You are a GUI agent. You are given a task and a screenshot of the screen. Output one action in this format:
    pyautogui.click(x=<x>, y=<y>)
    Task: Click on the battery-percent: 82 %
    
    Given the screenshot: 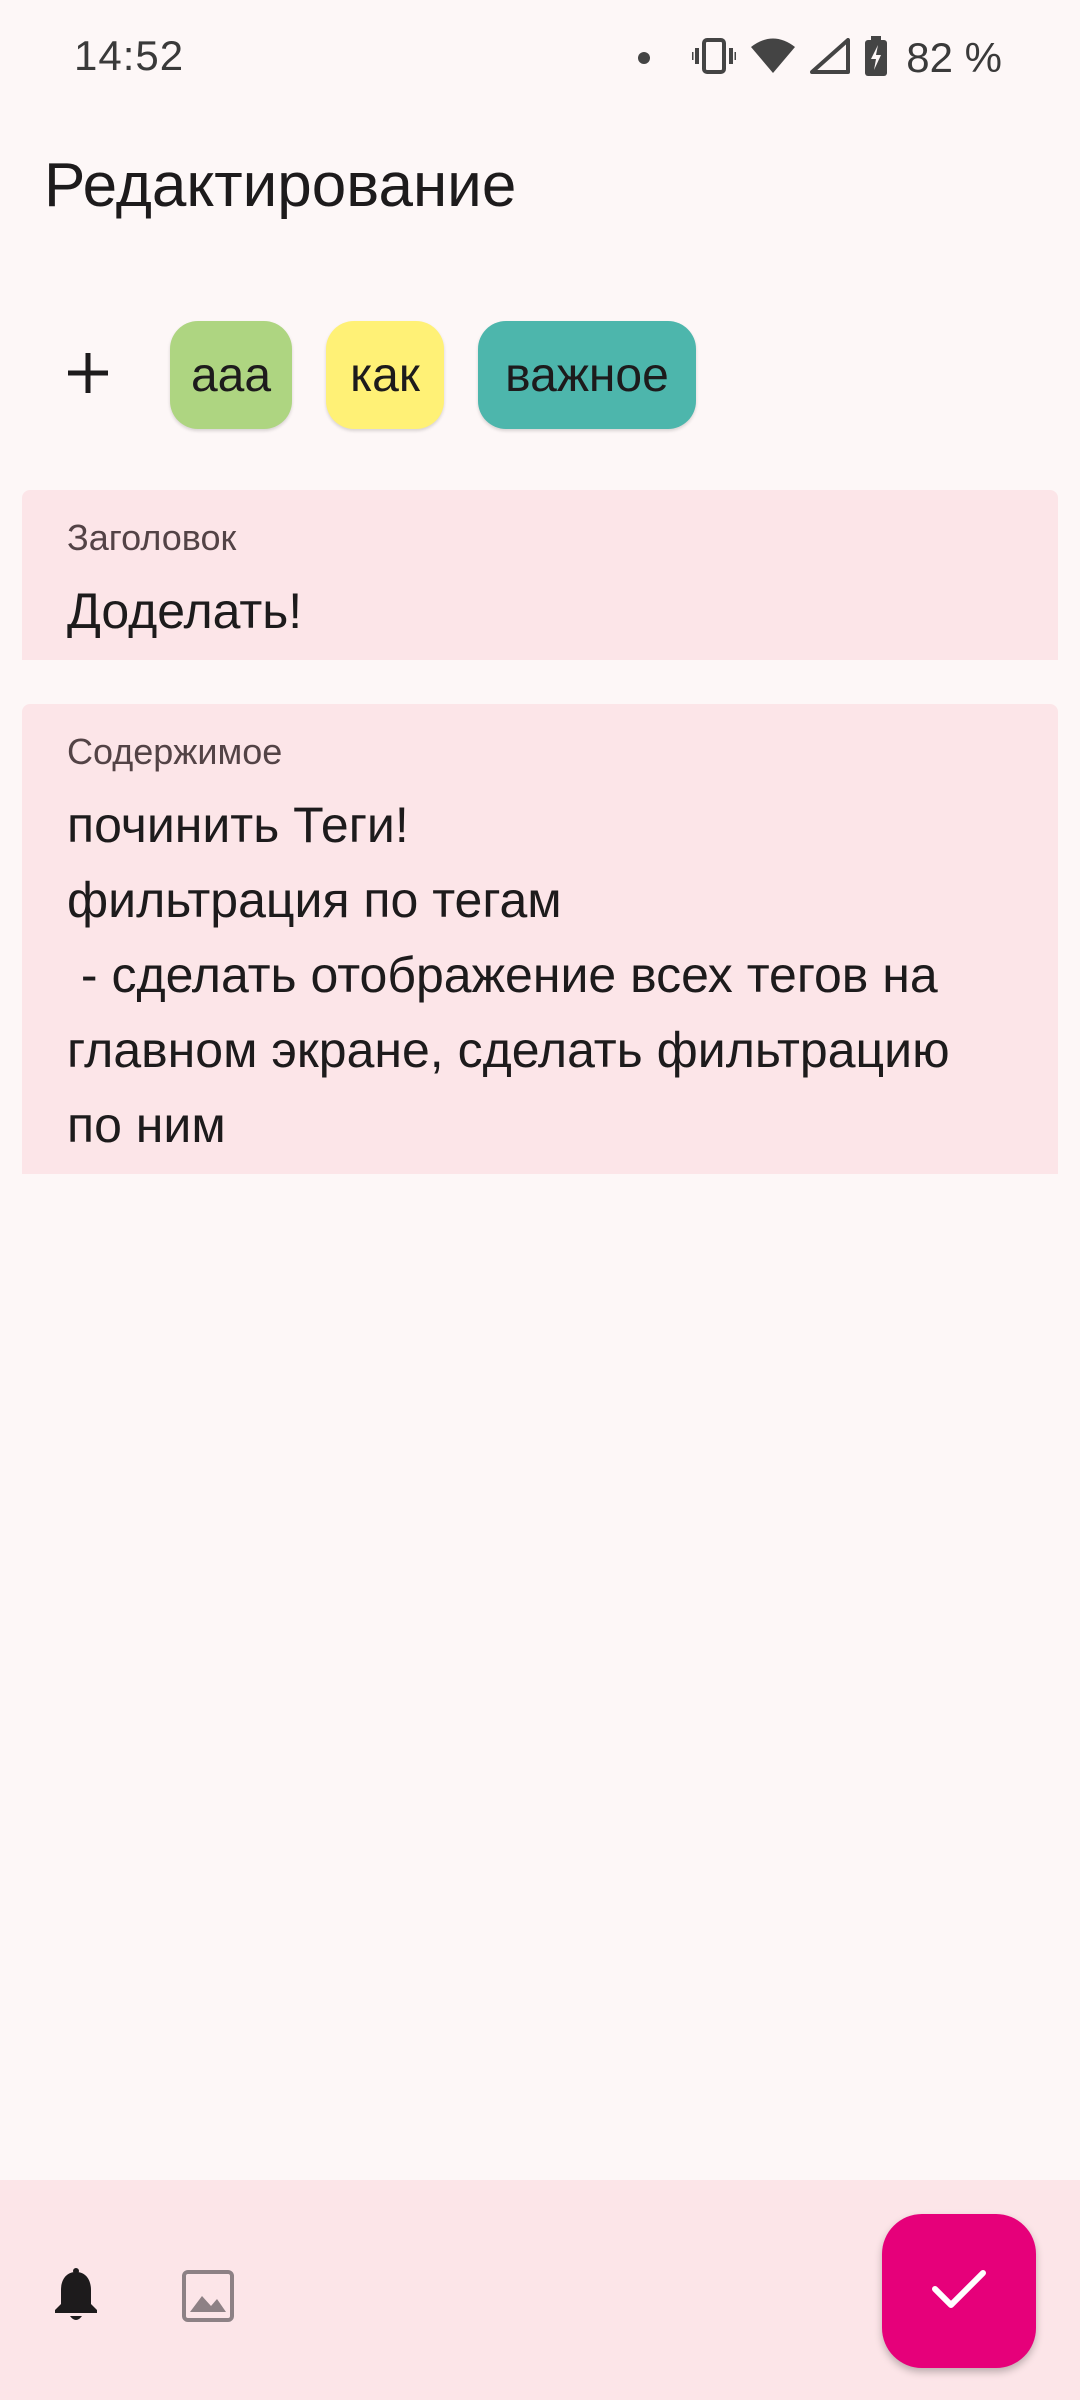 What is the action you would take?
    pyautogui.click(x=954, y=57)
    